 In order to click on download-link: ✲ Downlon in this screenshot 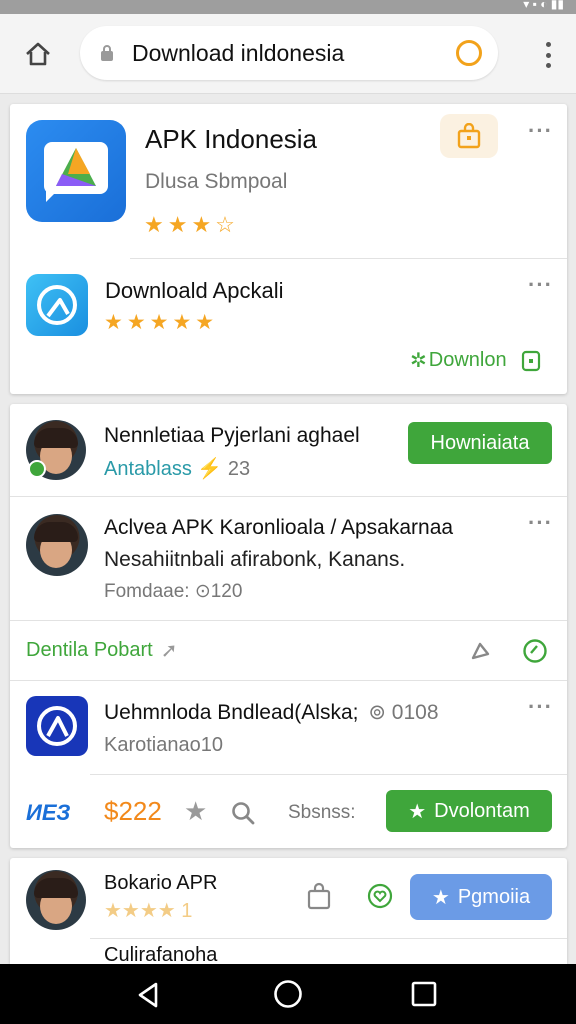, I will do `click(475, 360)`.